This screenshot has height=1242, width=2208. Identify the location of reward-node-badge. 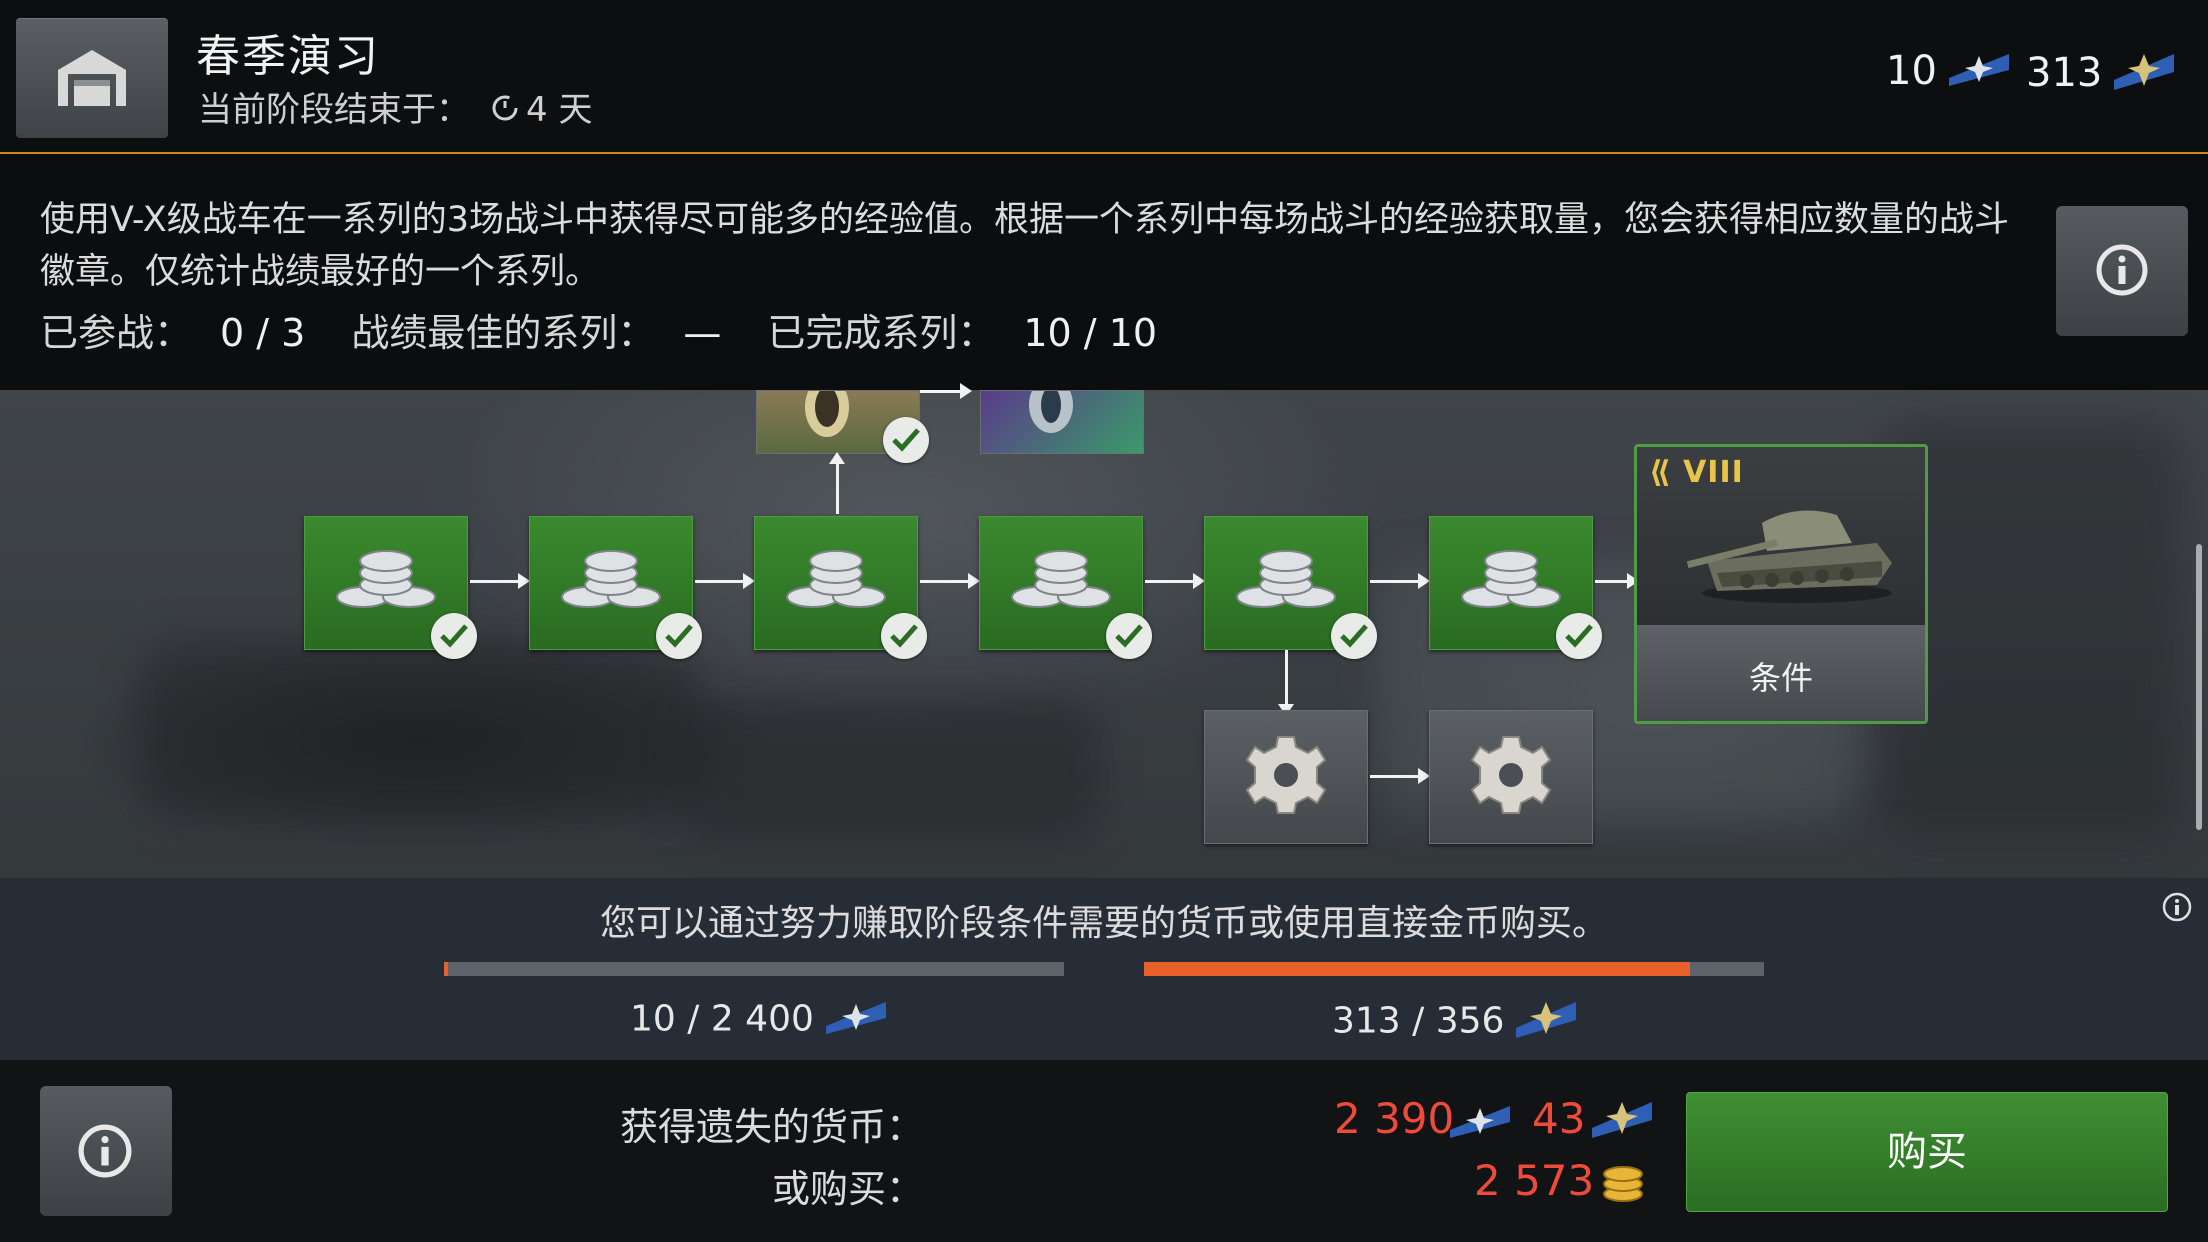
(842, 426).